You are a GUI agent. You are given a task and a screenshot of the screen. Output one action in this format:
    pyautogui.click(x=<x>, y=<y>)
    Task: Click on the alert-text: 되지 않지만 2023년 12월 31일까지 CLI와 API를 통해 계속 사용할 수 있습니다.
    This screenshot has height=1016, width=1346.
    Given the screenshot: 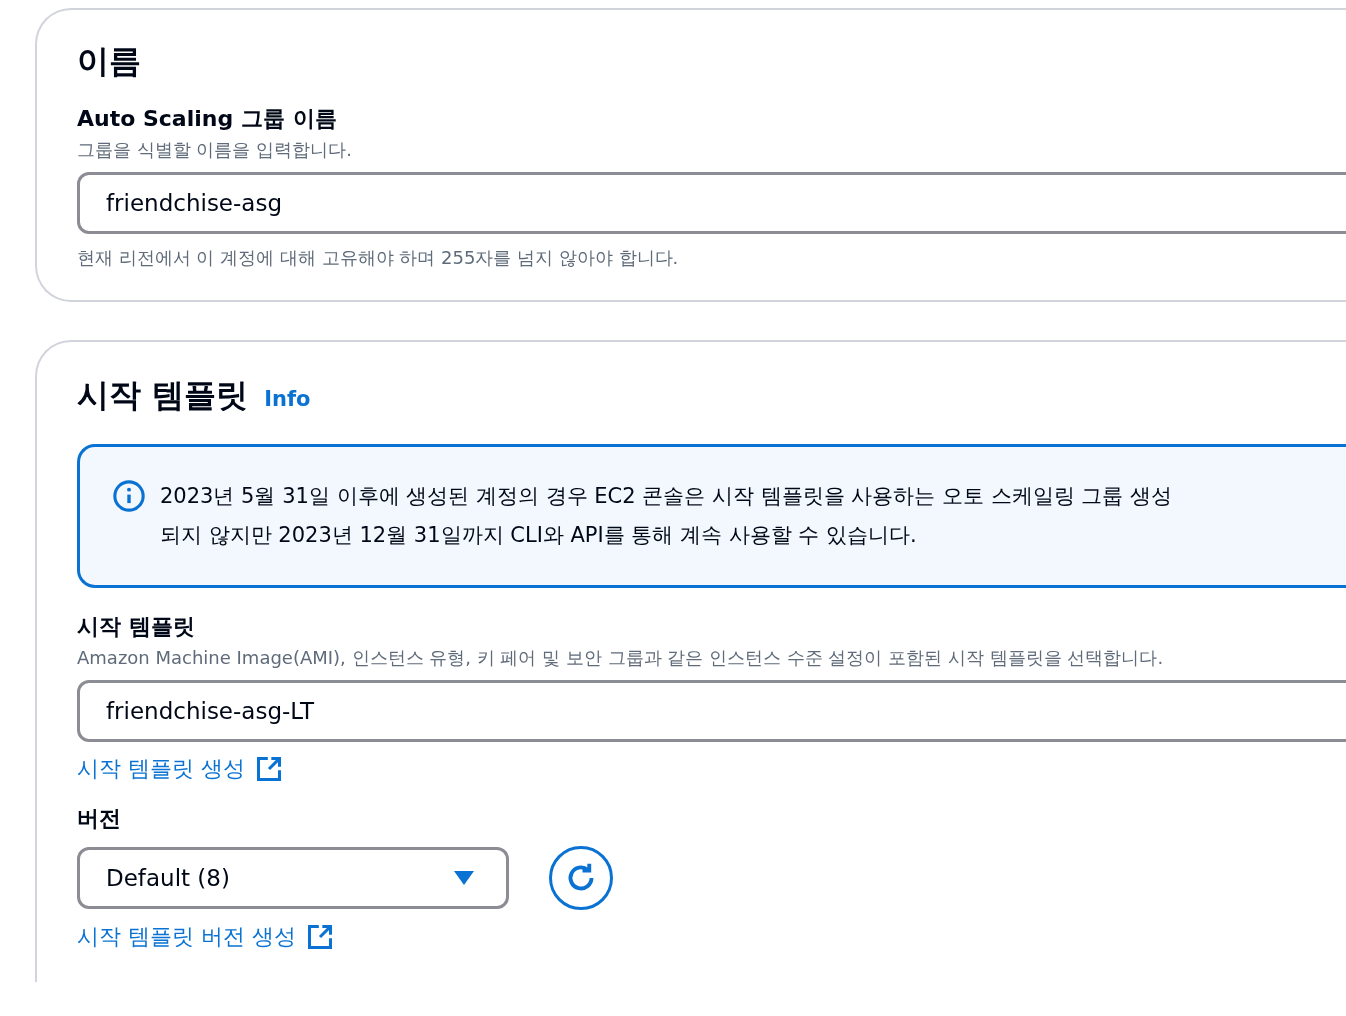 What is the action you would take?
    pyautogui.click(x=539, y=535)
    